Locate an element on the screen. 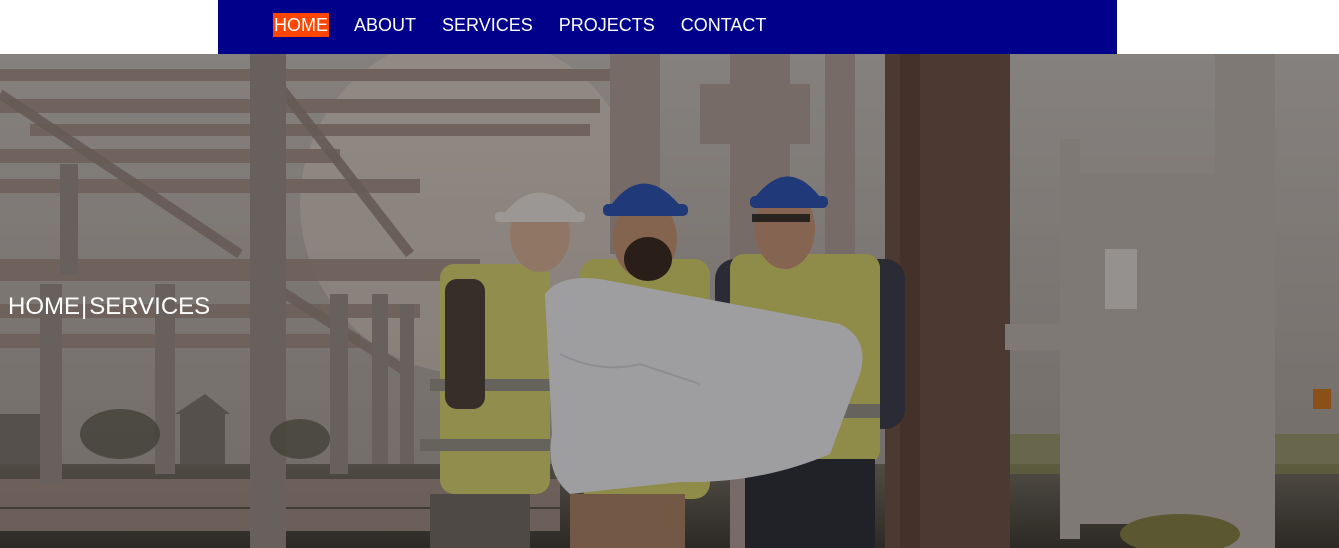 This screenshot has width=1339, height=548. nav-projects-link: PROJECTS is located at coordinates (607, 25).